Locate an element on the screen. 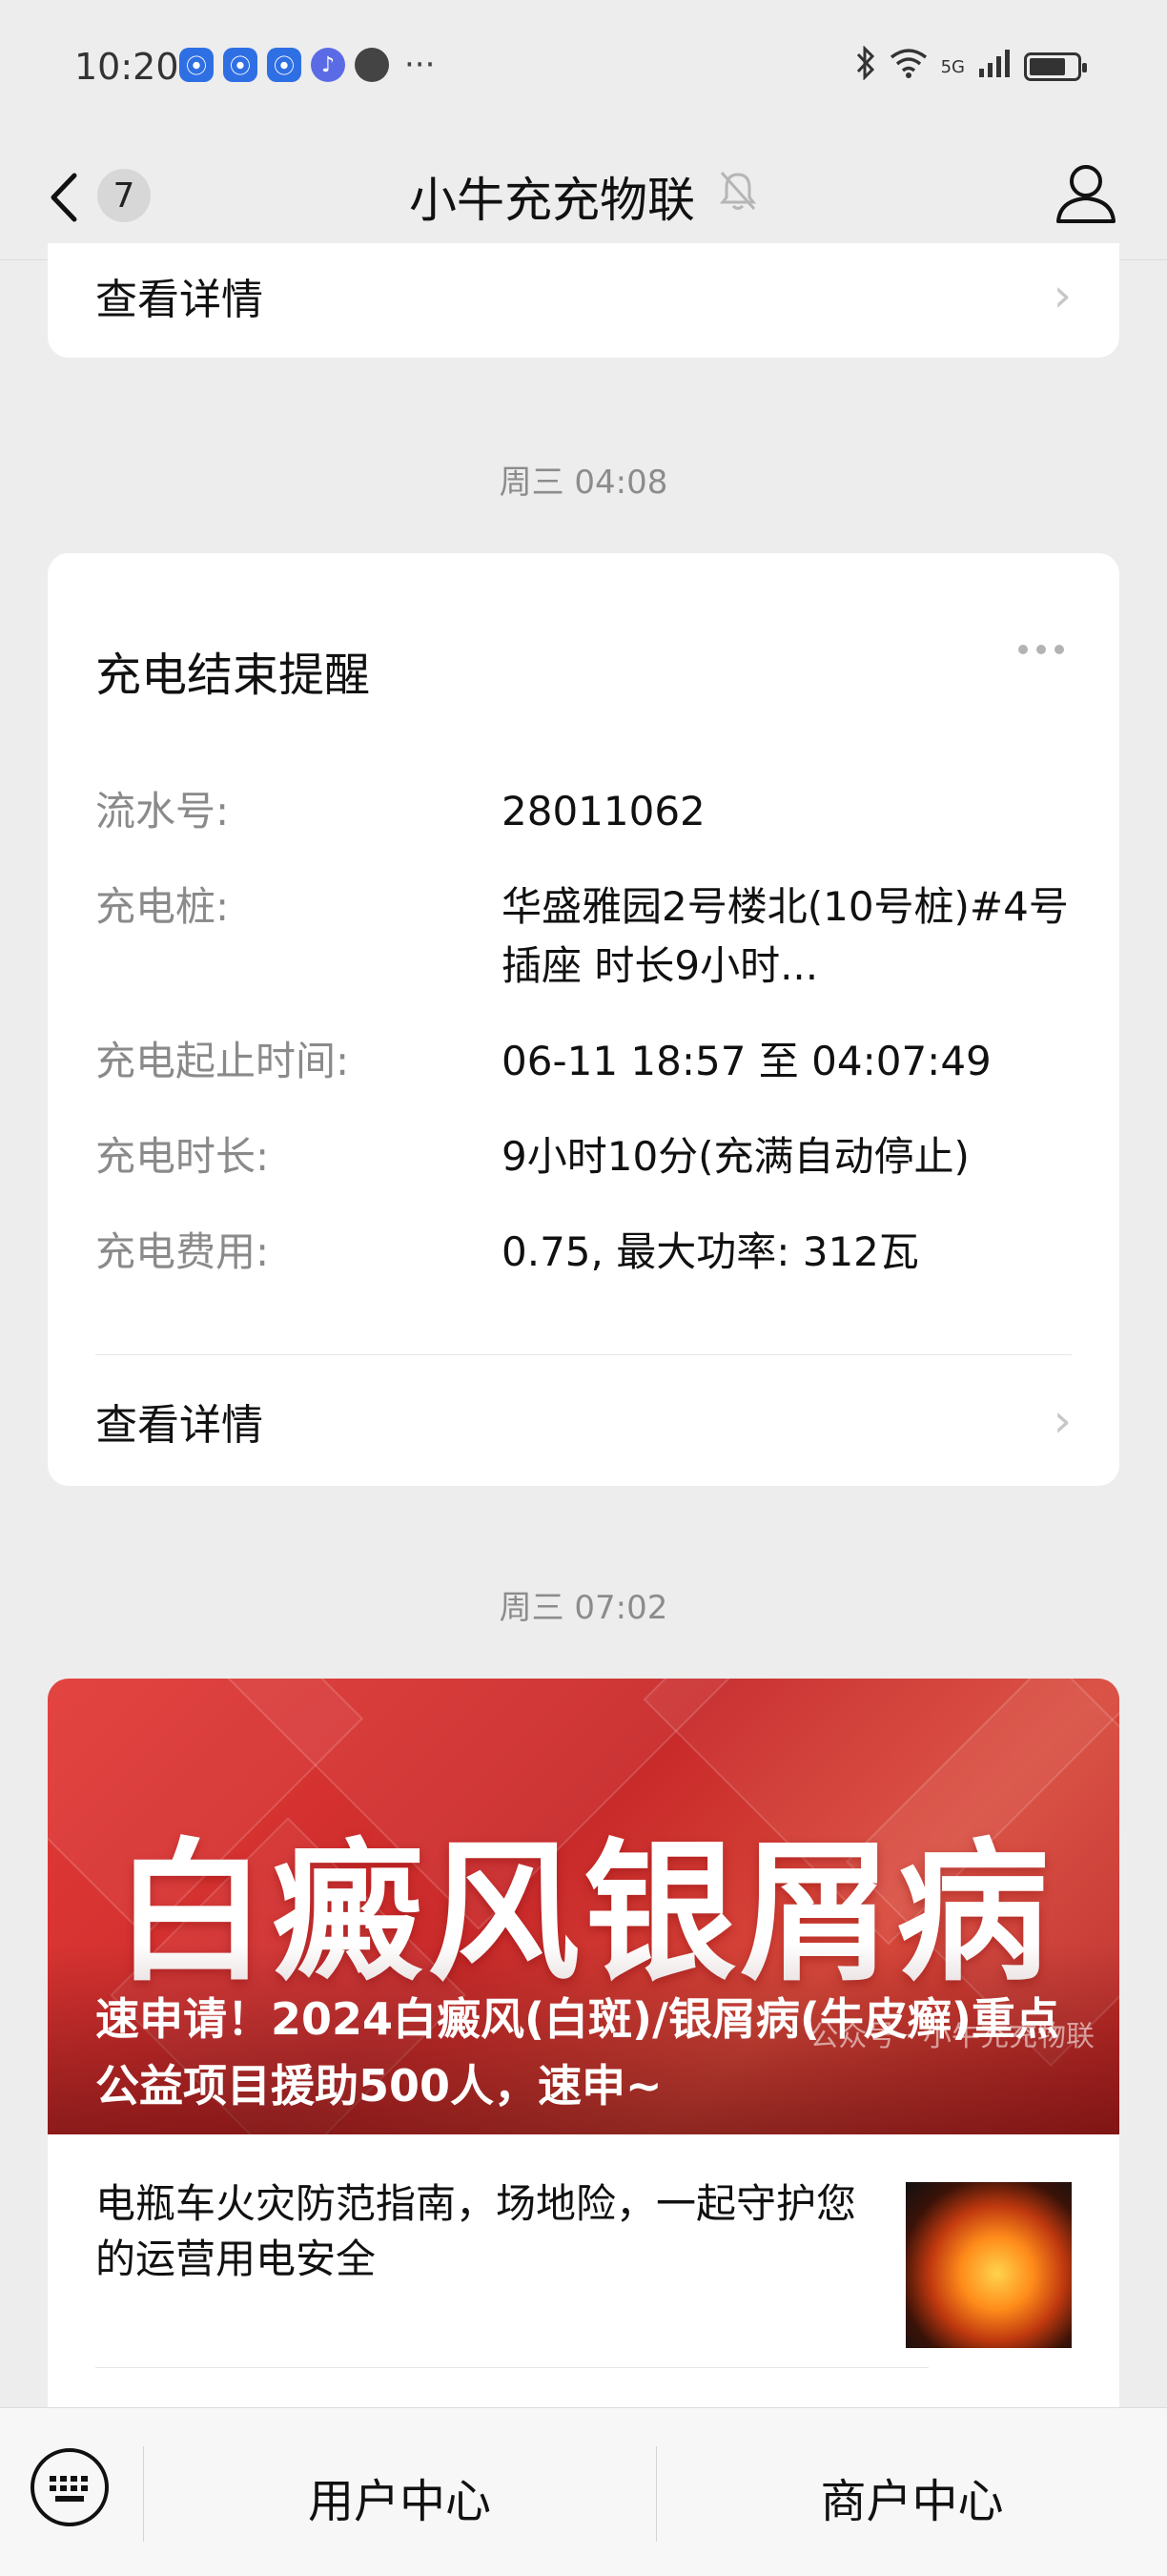 This screenshot has height=2576, width=1167. menu-merchant-center: 商户中心 is located at coordinates (912, 2496).